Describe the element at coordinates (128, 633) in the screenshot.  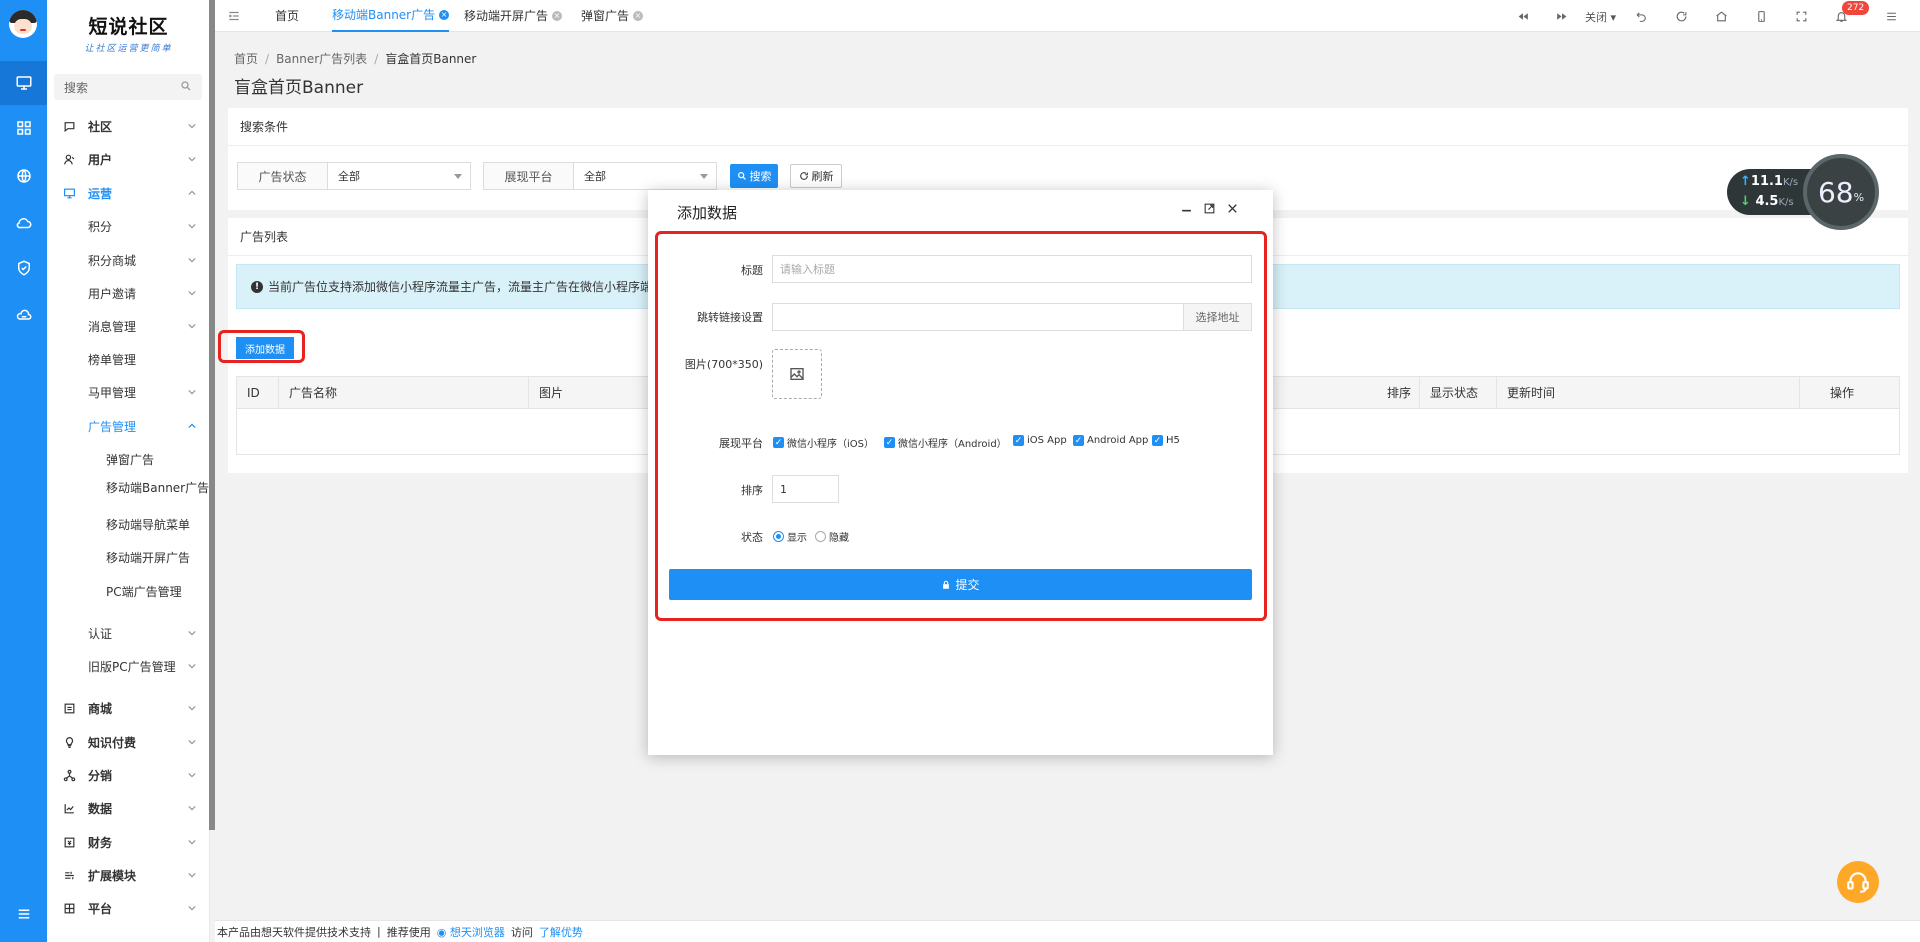
I see `sidebar-item-certification: 认证` at that location.